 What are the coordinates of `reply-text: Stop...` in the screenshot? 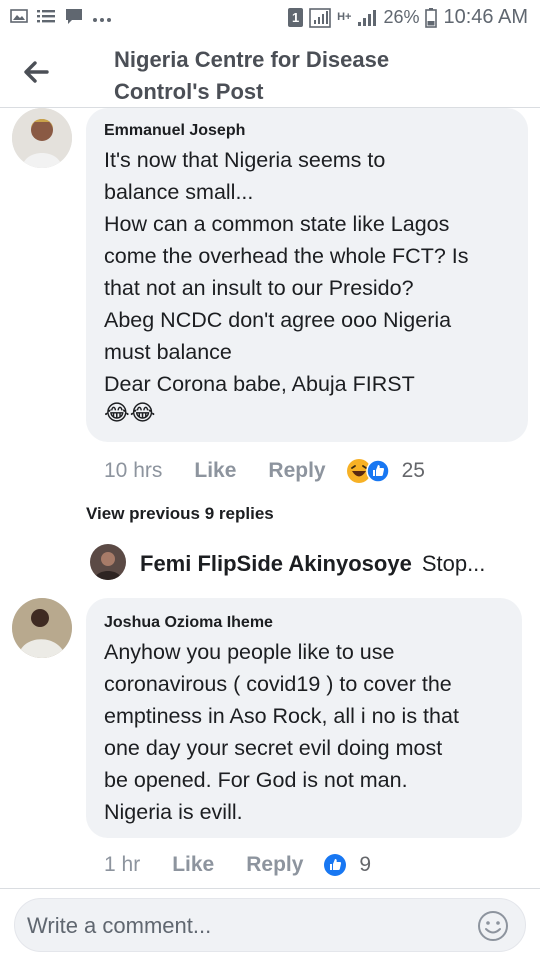 It's located at (453, 563).